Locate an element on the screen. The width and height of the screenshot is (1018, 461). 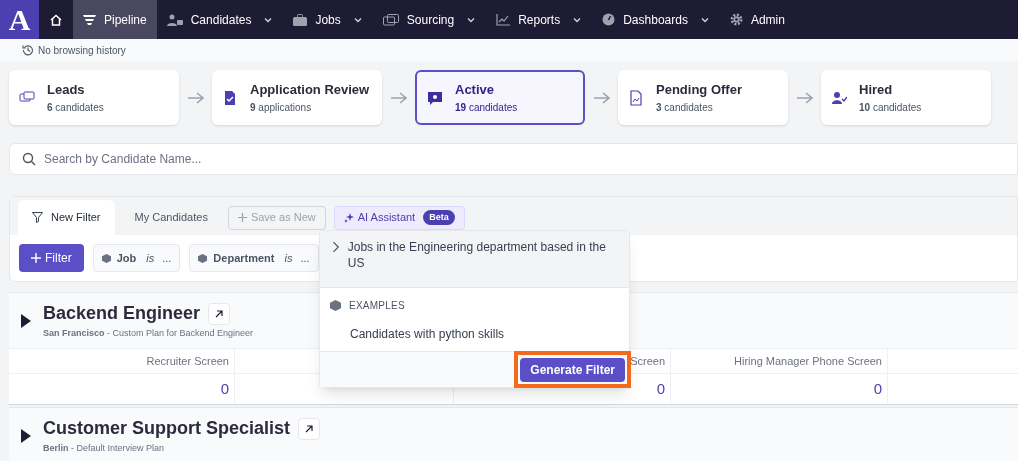
briefcase-icon is located at coordinates (300, 19).